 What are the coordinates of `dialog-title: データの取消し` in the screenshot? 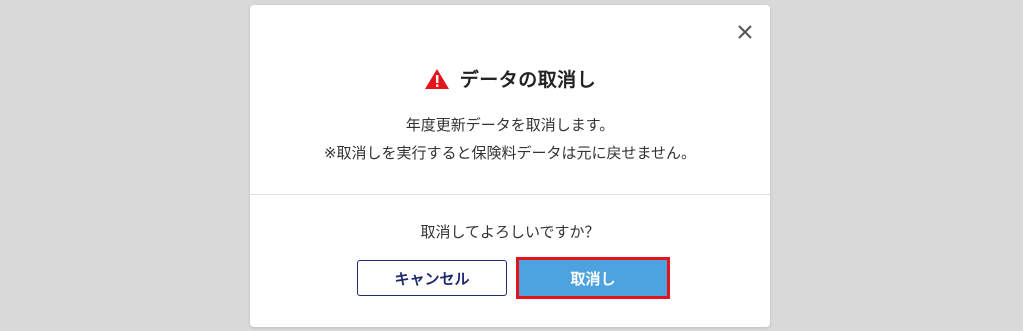 It's located at (528, 80).